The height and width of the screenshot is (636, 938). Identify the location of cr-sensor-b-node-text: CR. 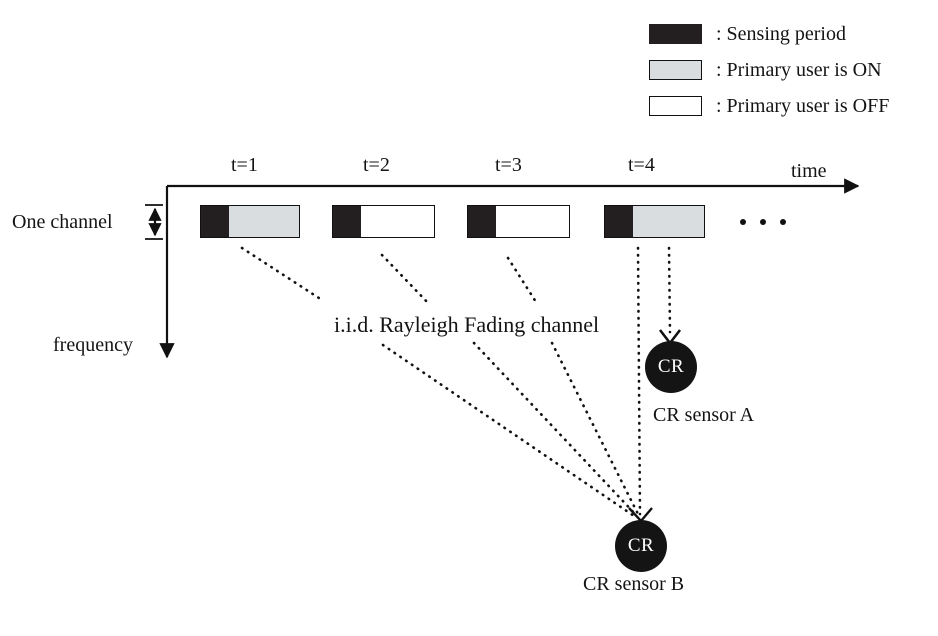
(641, 545).